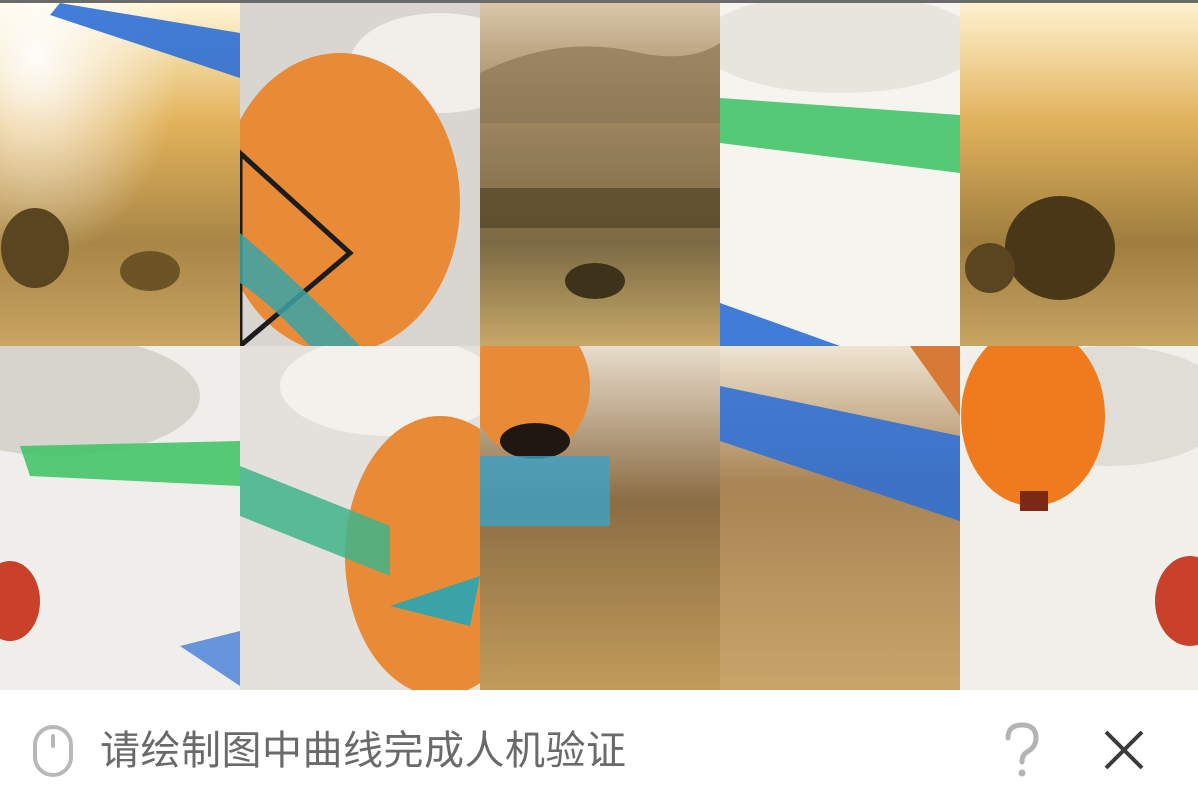 Image resolution: width=1198 pixels, height=812 pixels. Describe the element at coordinates (1124, 750) in the screenshot. I see `close-icon` at that location.